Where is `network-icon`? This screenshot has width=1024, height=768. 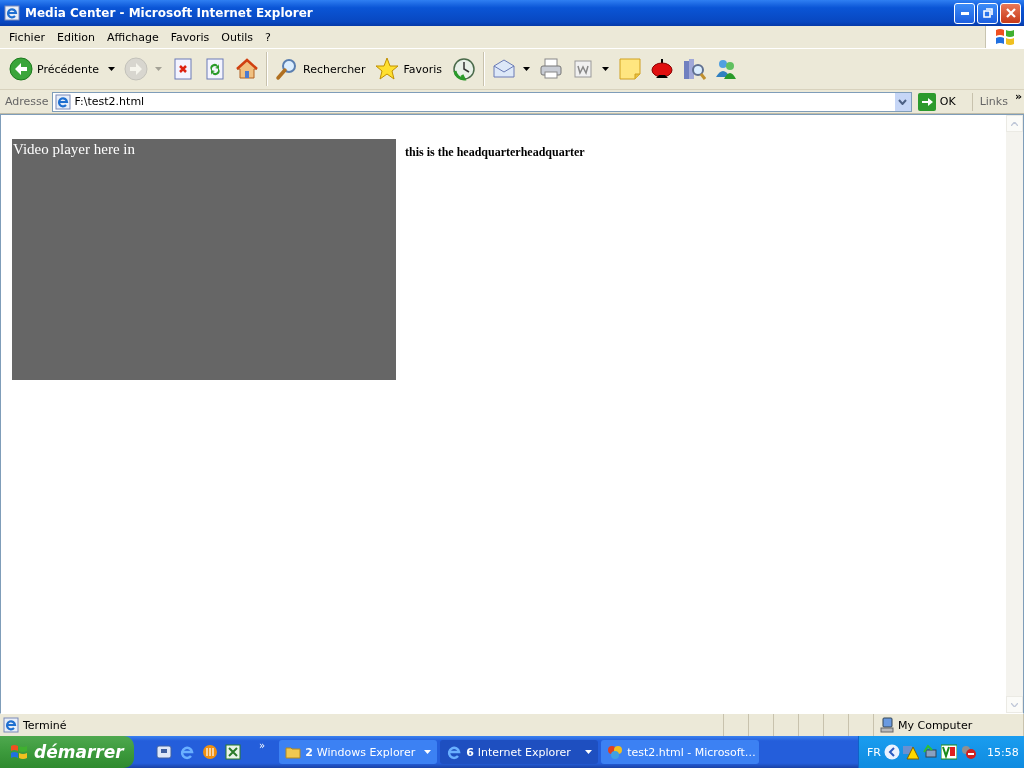 network-icon is located at coordinates (930, 752).